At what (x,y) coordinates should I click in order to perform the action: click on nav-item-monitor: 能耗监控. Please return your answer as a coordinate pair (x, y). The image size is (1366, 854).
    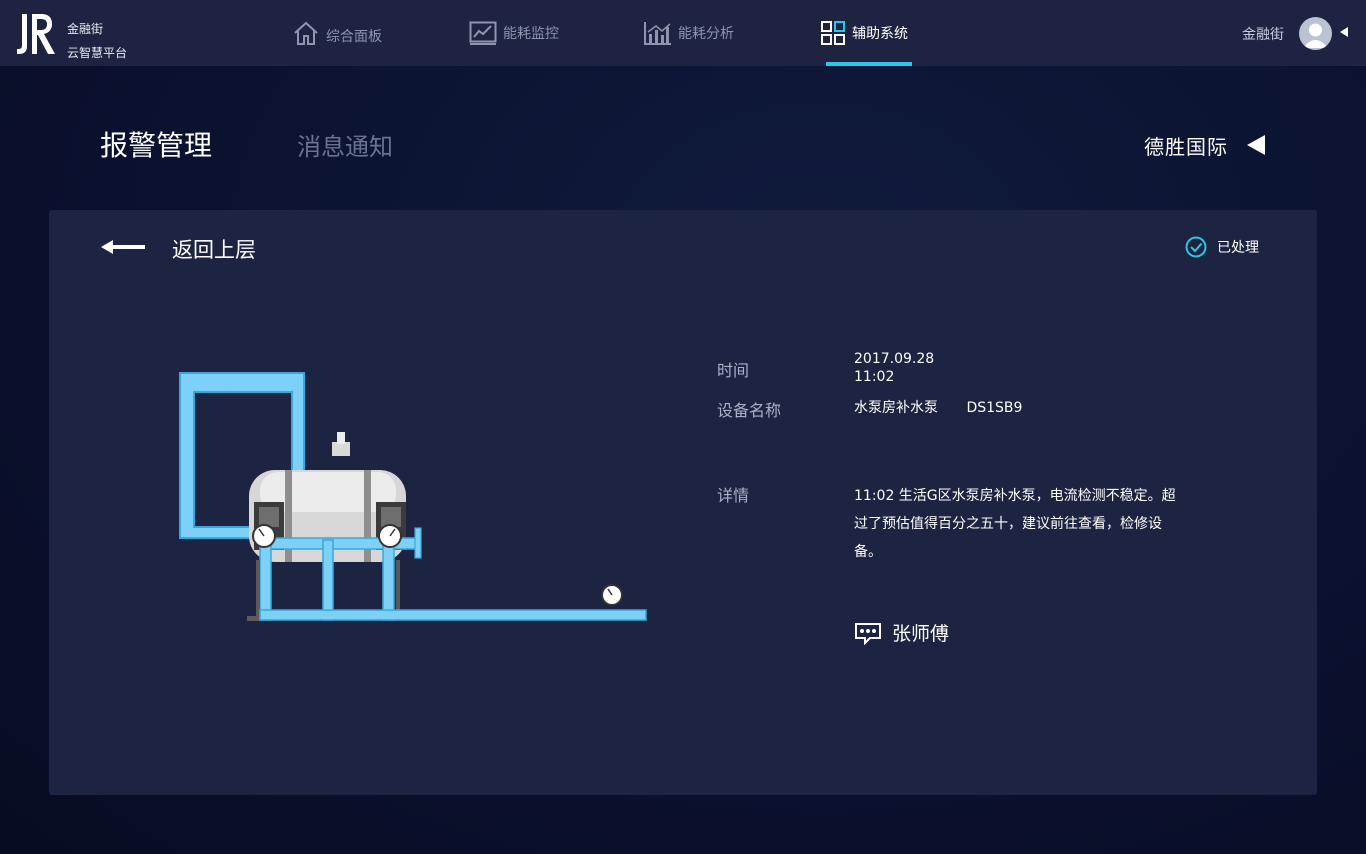
    Looking at the image, I should click on (514, 33).